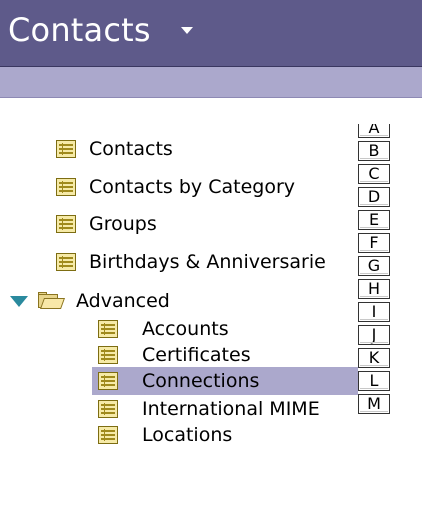  What do you see at coordinates (211, 33) in the screenshot?
I see `app-header: Contacts` at bounding box center [211, 33].